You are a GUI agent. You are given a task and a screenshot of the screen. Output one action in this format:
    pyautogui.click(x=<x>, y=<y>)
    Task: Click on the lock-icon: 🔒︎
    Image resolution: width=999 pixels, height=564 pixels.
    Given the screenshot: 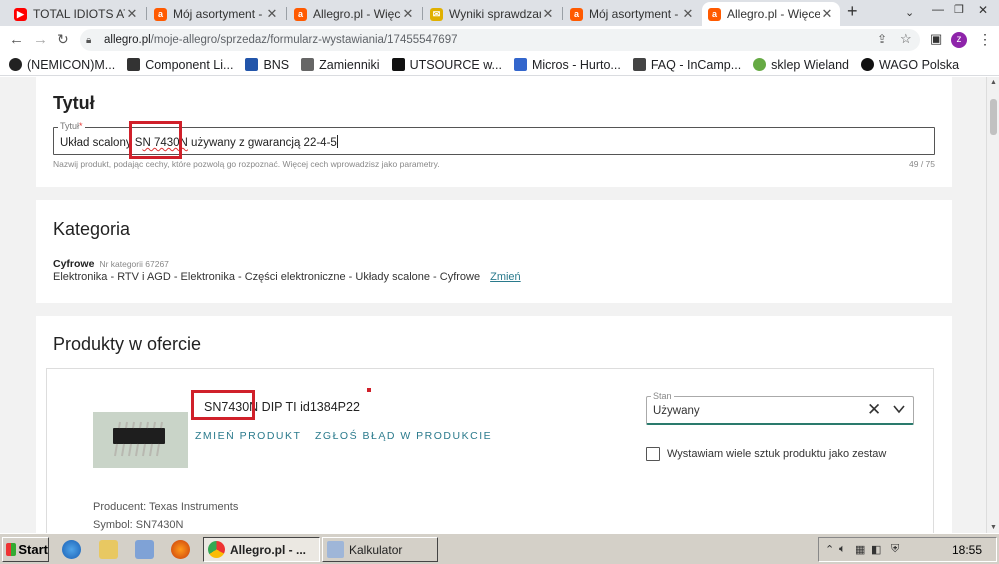 What is the action you would take?
    pyautogui.click(x=89, y=40)
    